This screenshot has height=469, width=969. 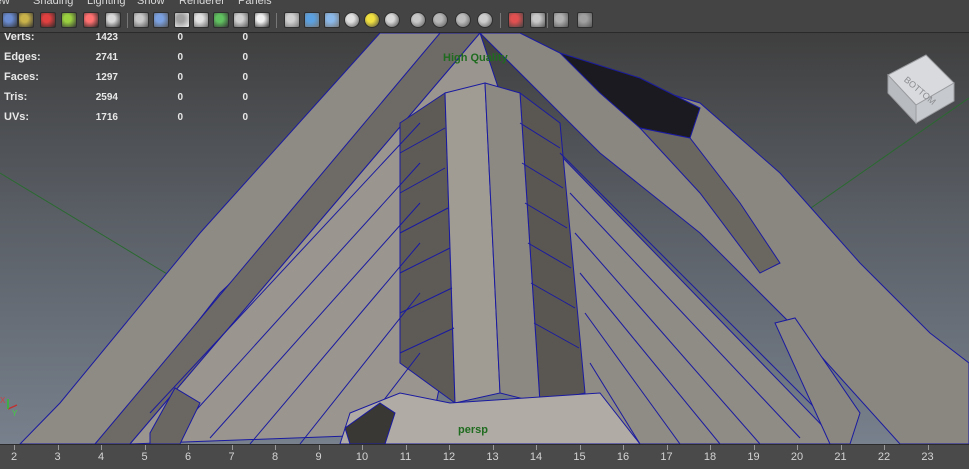 What do you see at coordinates (362, 457) in the screenshot?
I see `timeline-frame-number: 10` at bounding box center [362, 457].